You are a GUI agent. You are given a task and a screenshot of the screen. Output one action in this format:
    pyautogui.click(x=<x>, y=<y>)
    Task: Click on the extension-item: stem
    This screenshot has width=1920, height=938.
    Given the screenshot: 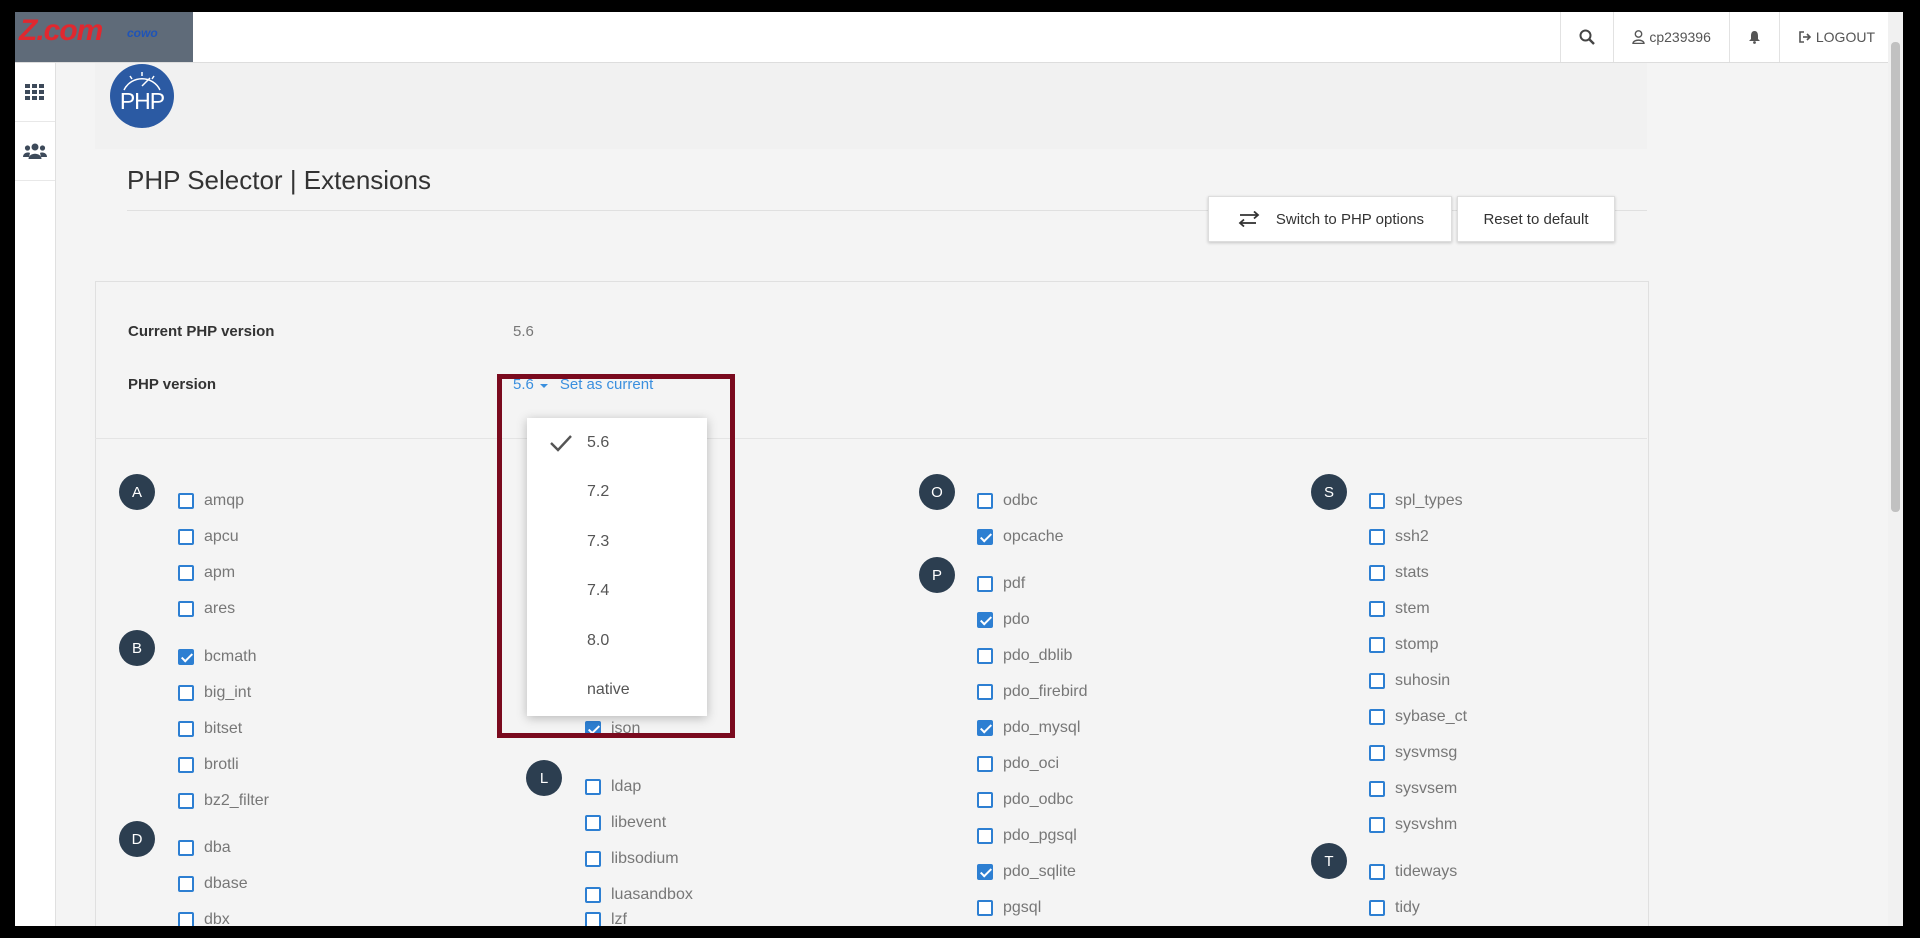 What is the action you would take?
    pyautogui.click(x=1399, y=609)
    